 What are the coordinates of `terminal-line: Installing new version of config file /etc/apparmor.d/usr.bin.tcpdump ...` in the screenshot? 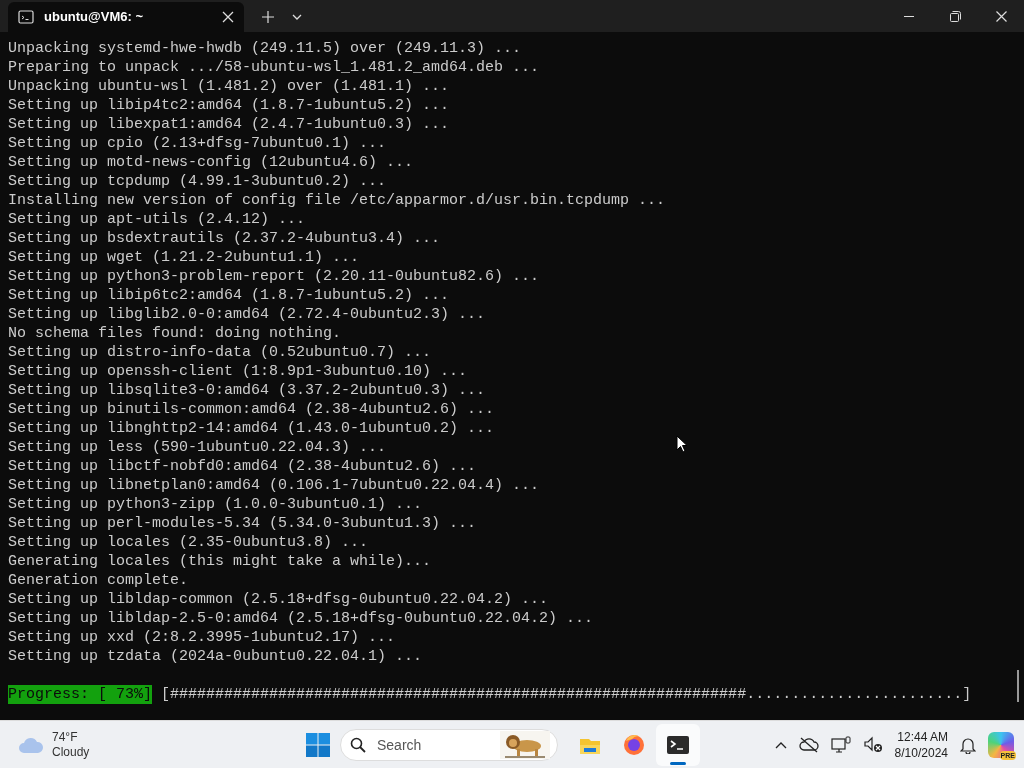 It's located at (337, 200).